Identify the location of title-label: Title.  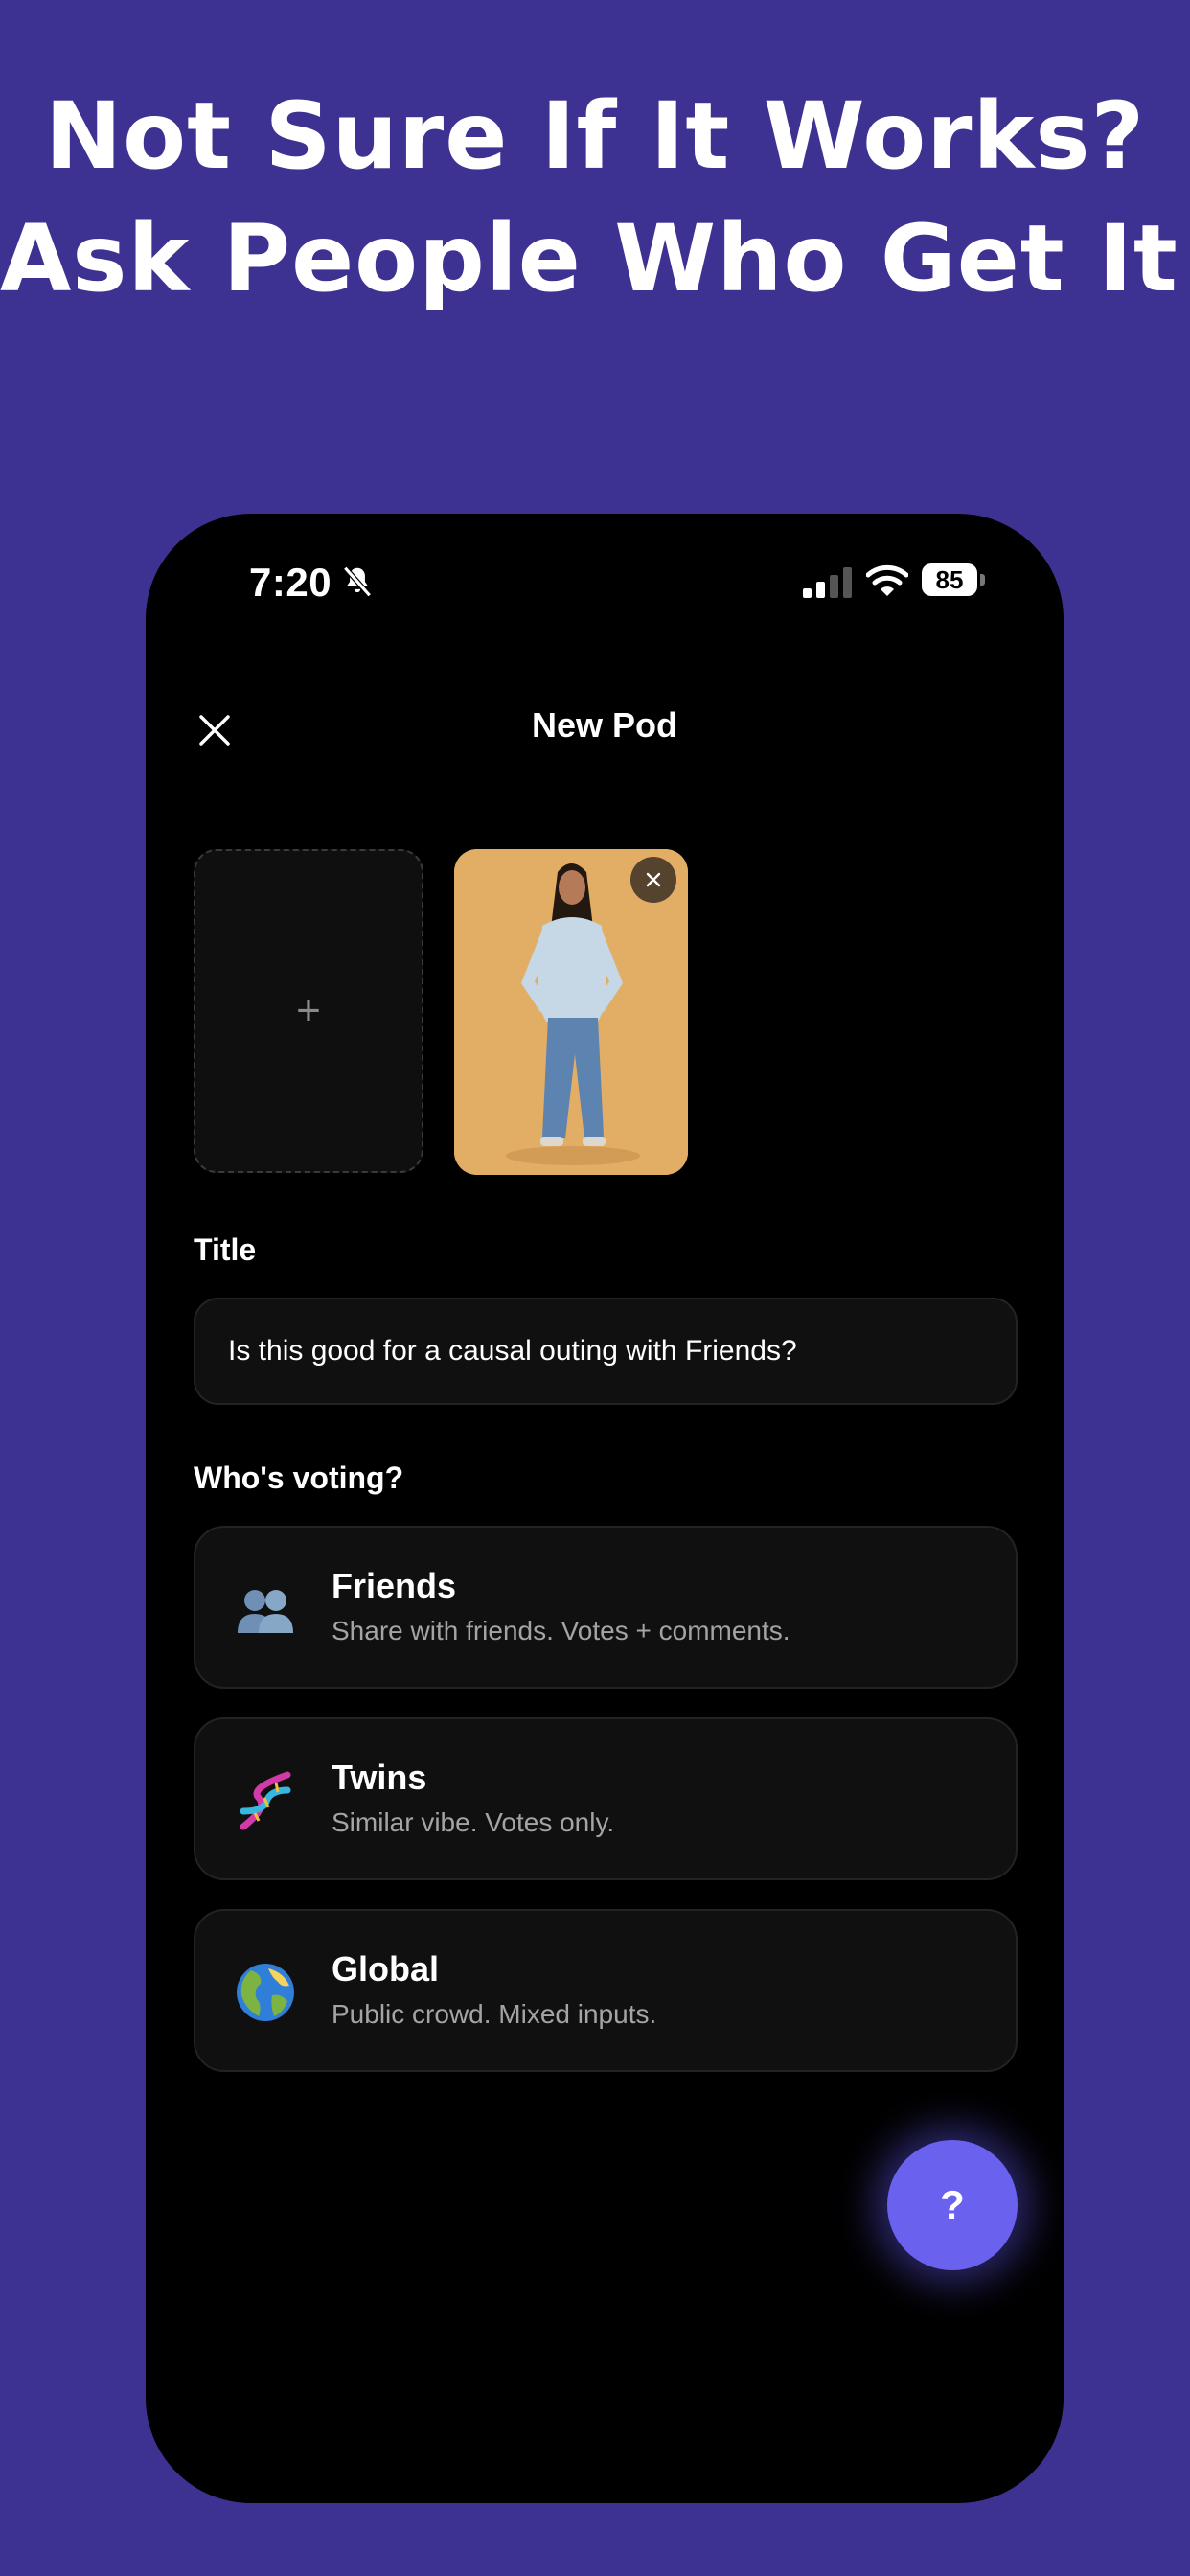
(226, 1249).